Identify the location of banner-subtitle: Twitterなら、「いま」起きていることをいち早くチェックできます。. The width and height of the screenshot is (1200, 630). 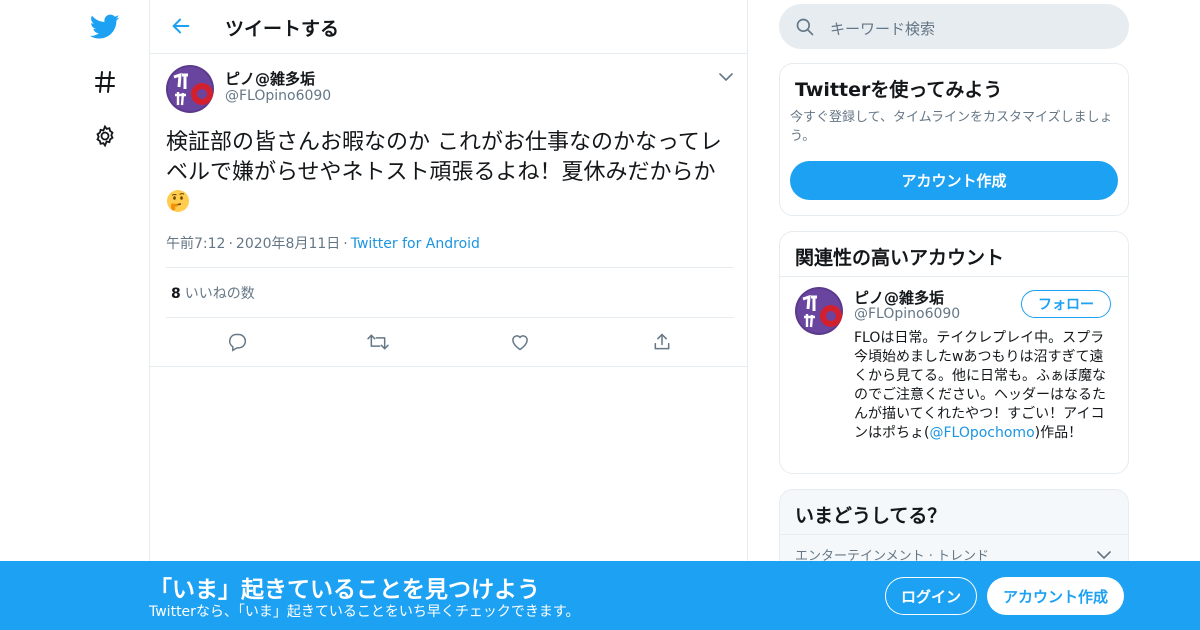
(364, 612).